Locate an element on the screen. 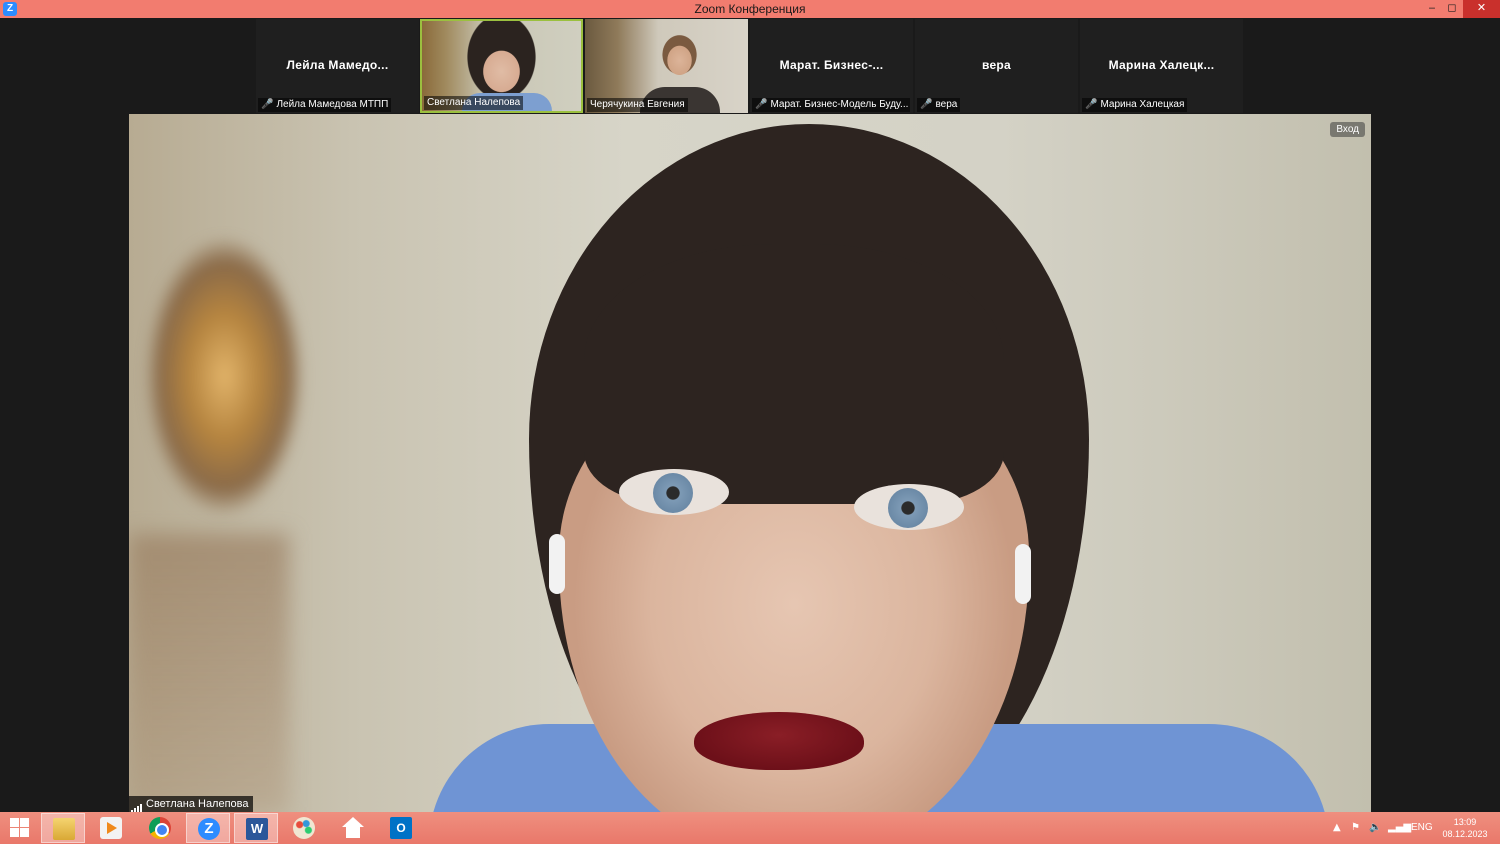  start-button is located at coordinates (22, 828).